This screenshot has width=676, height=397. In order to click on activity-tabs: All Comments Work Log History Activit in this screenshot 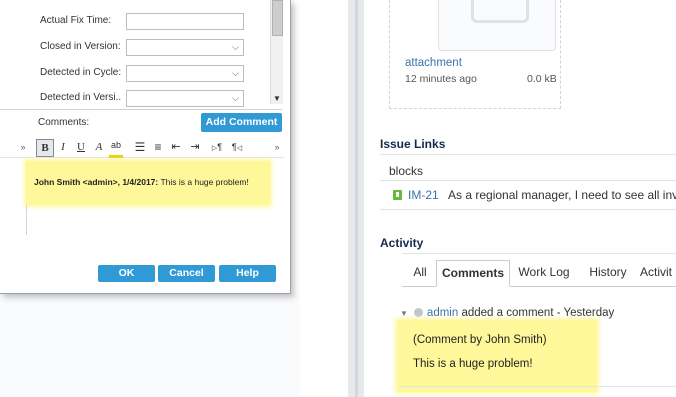, I will do `click(539, 273)`.